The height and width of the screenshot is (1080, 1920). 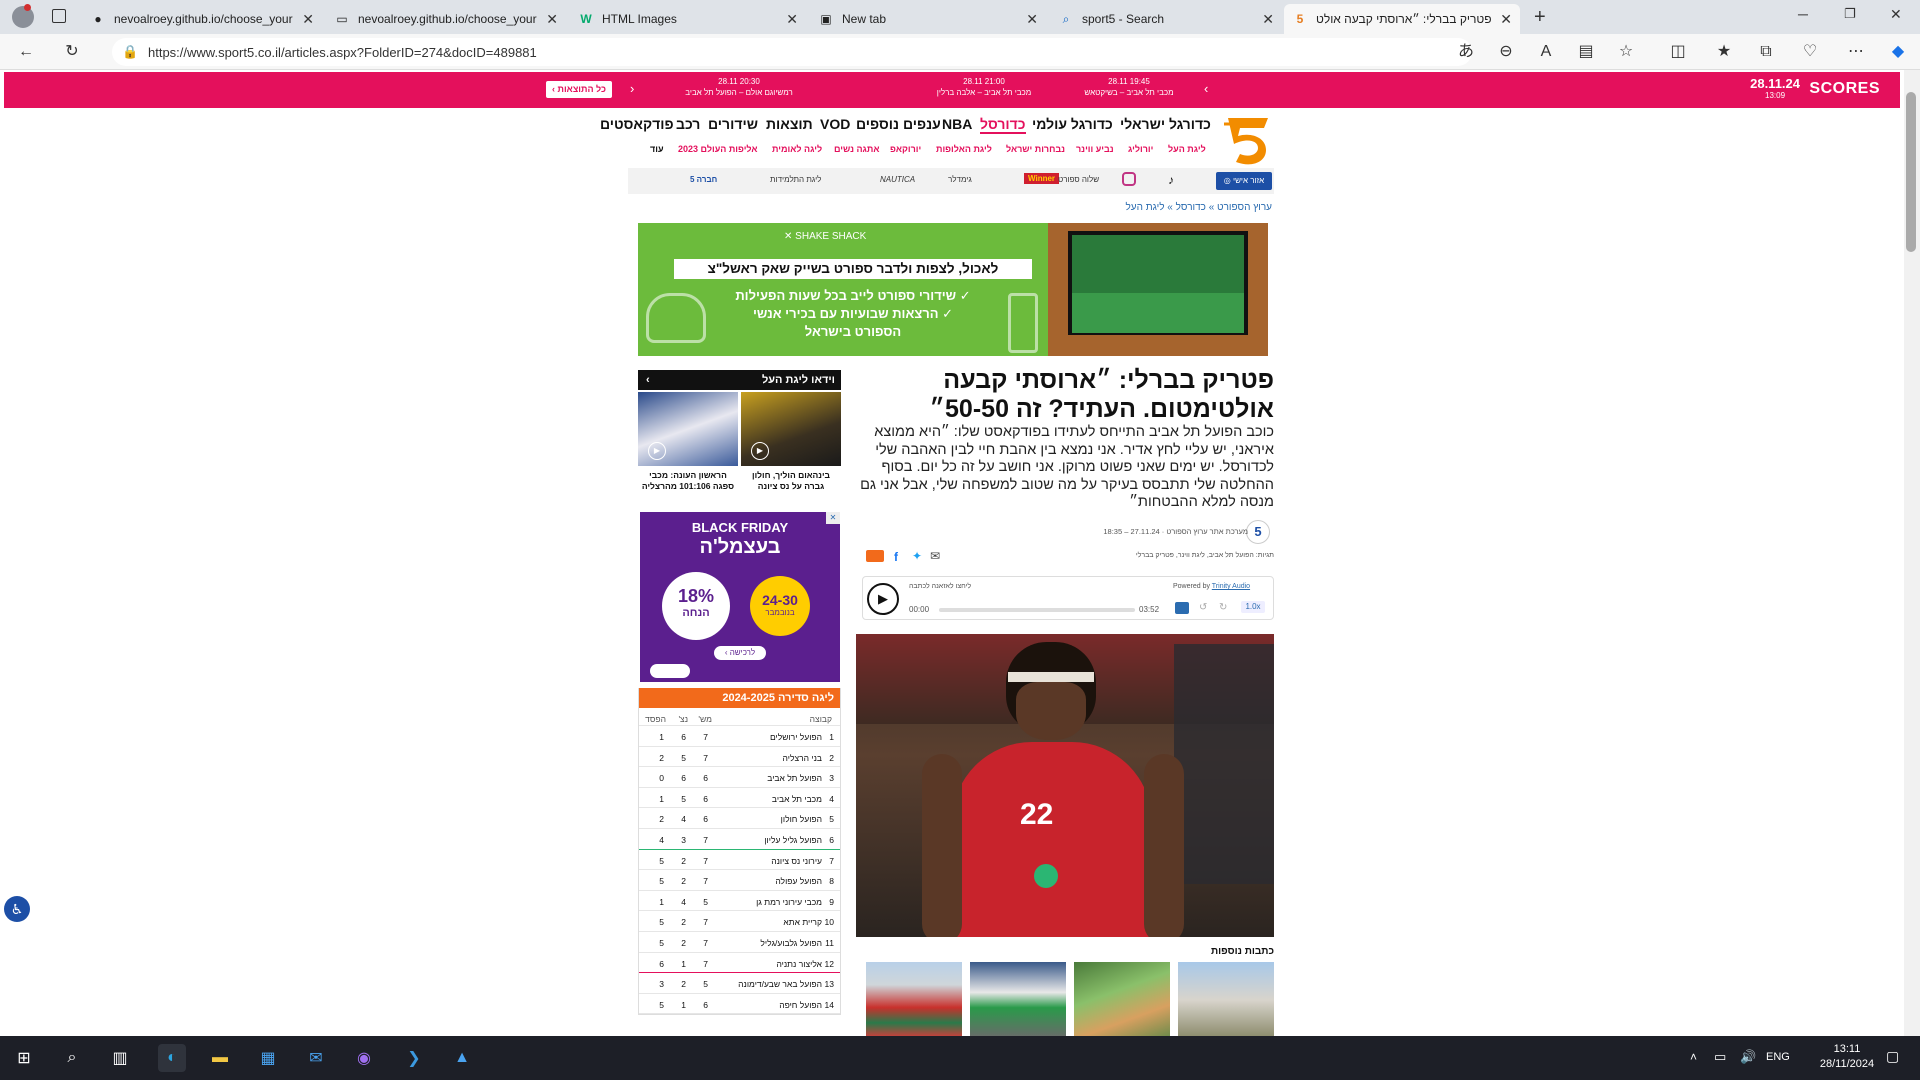 I want to click on translate-icon: あ, so click(x=1466, y=52).